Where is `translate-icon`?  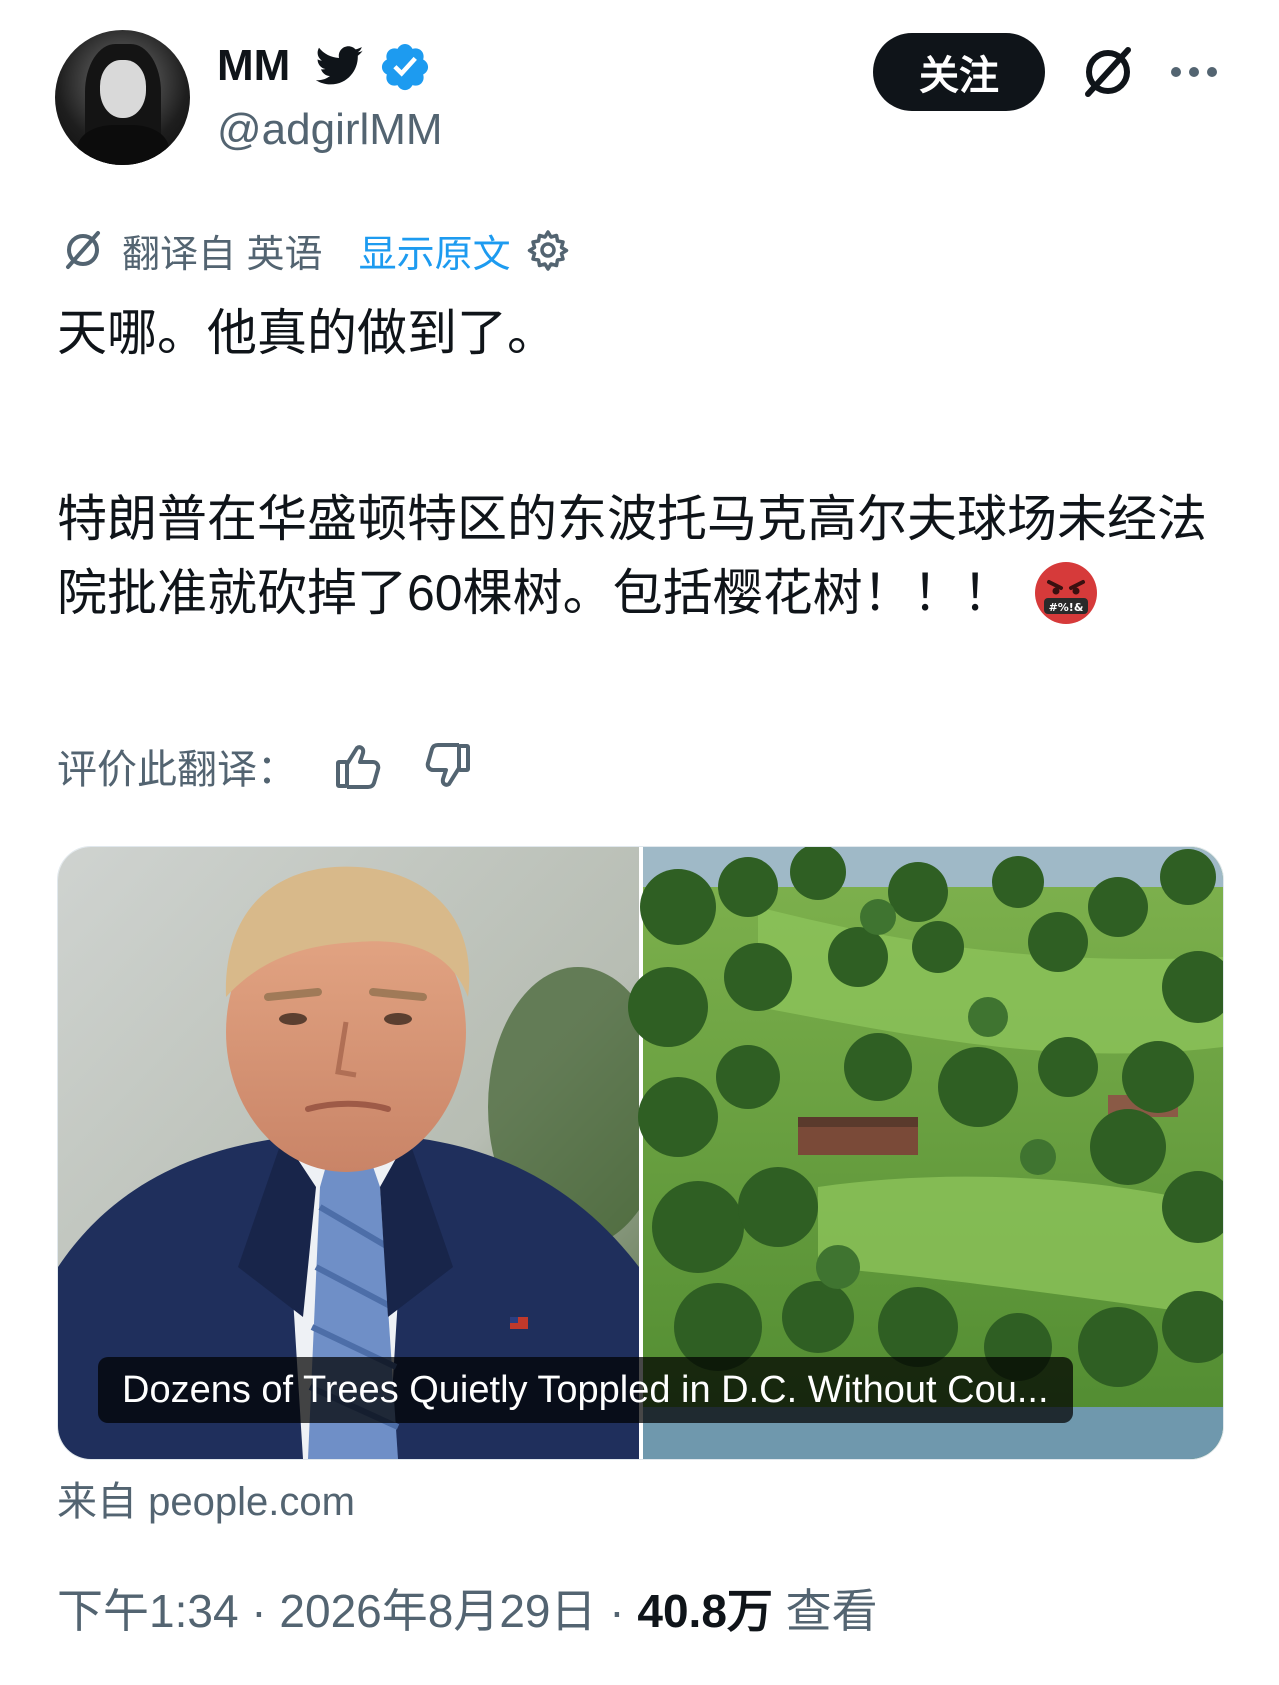
translate-icon is located at coordinates (83, 250).